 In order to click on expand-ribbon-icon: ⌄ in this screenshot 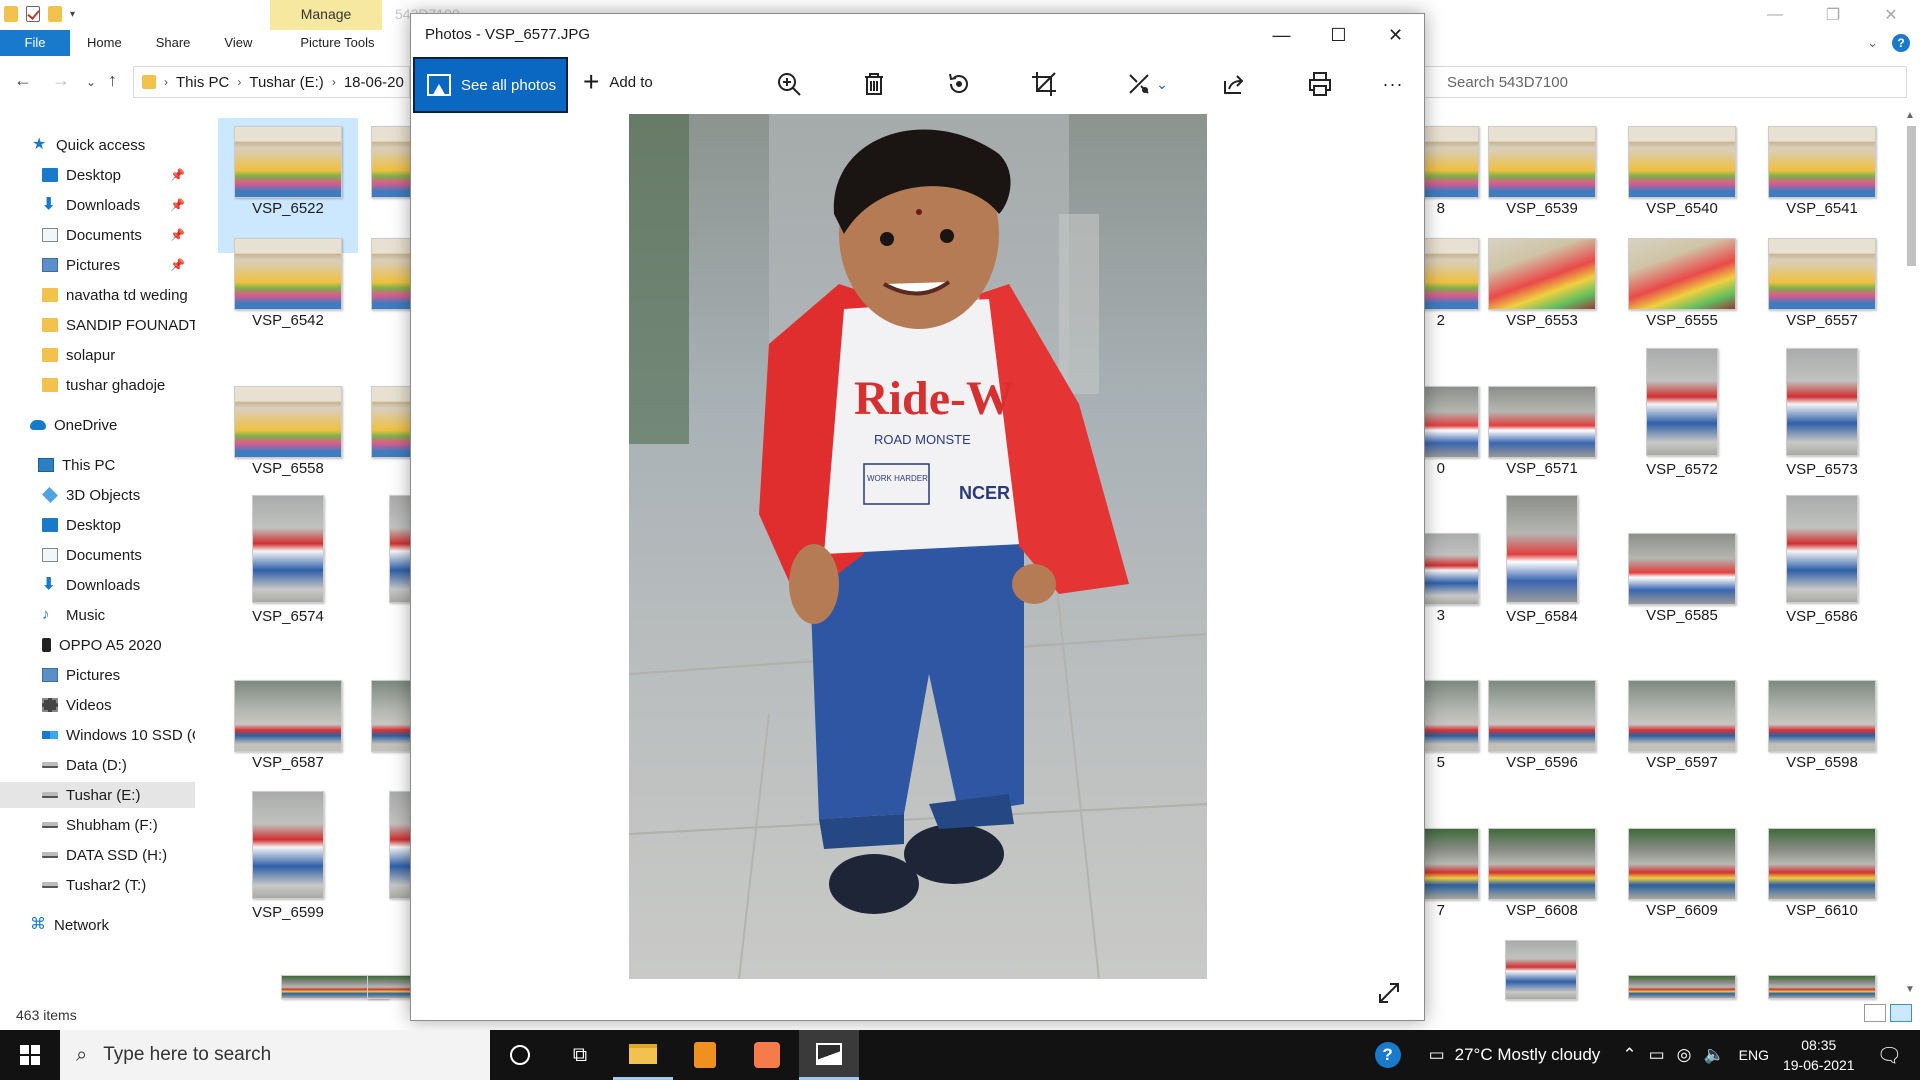, I will do `click(1872, 43)`.